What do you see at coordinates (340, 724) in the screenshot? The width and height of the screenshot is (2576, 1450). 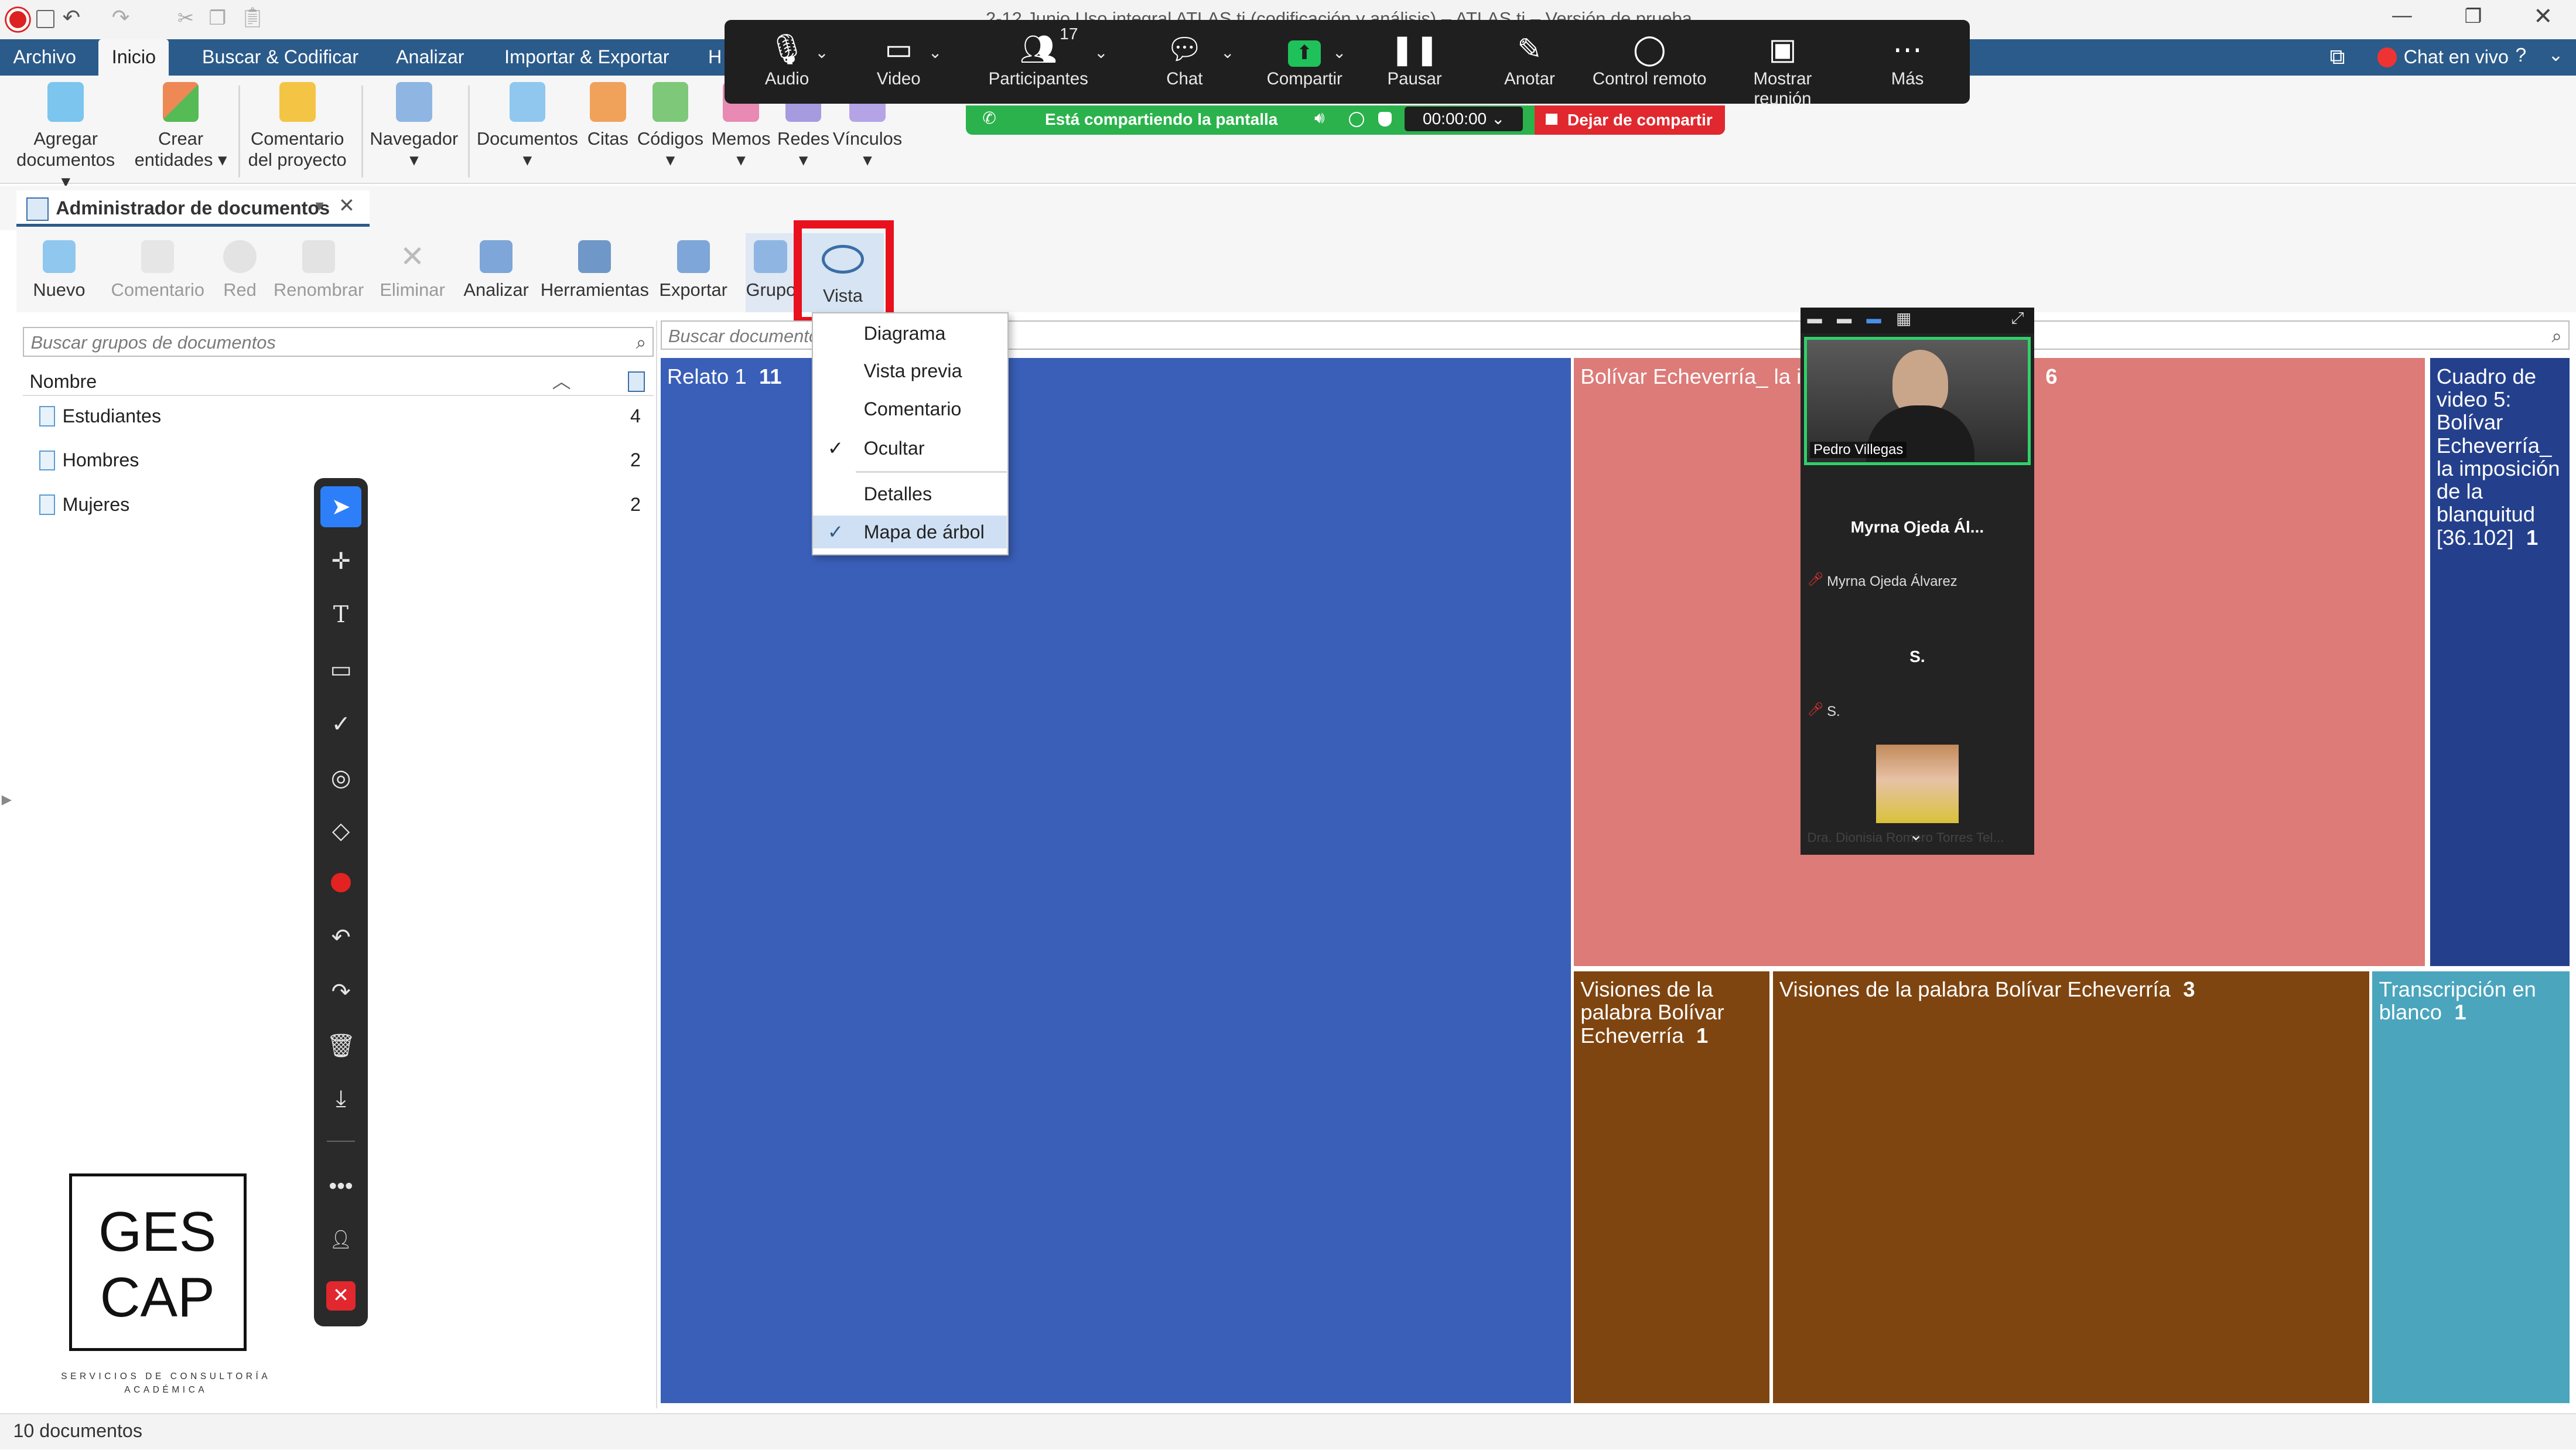 I see `checkmark-icon: ✓` at bounding box center [340, 724].